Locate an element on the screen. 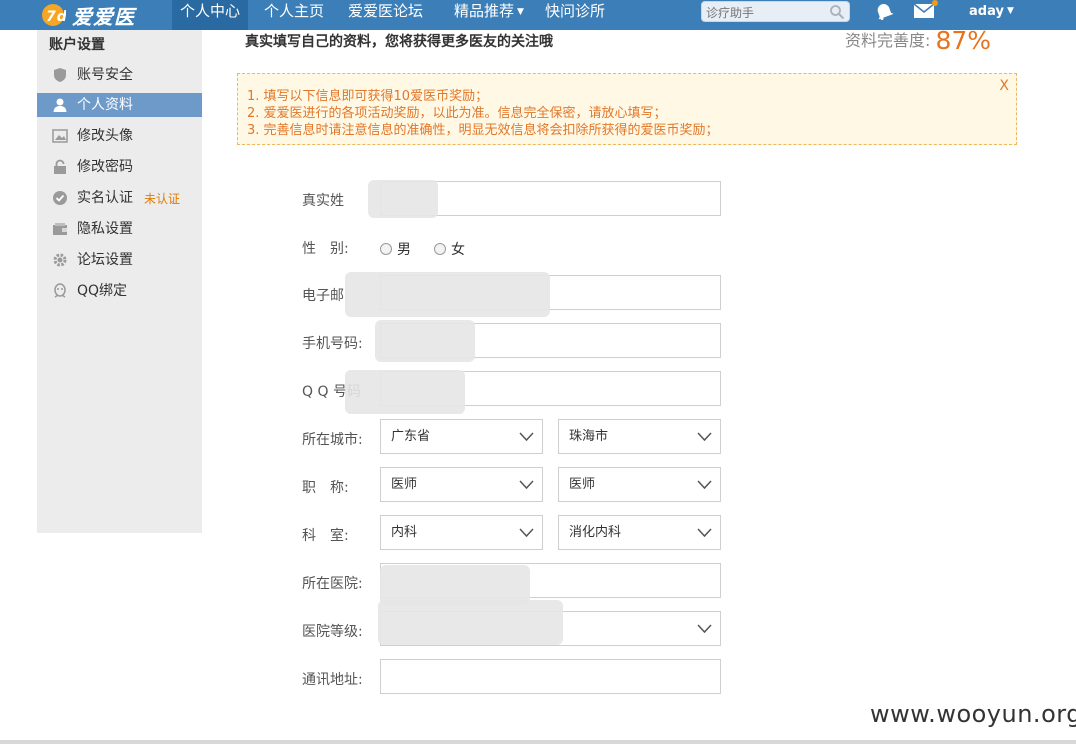 The width and height of the screenshot is (1076, 744). gender-male-radio: 男 is located at coordinates (395, 249).